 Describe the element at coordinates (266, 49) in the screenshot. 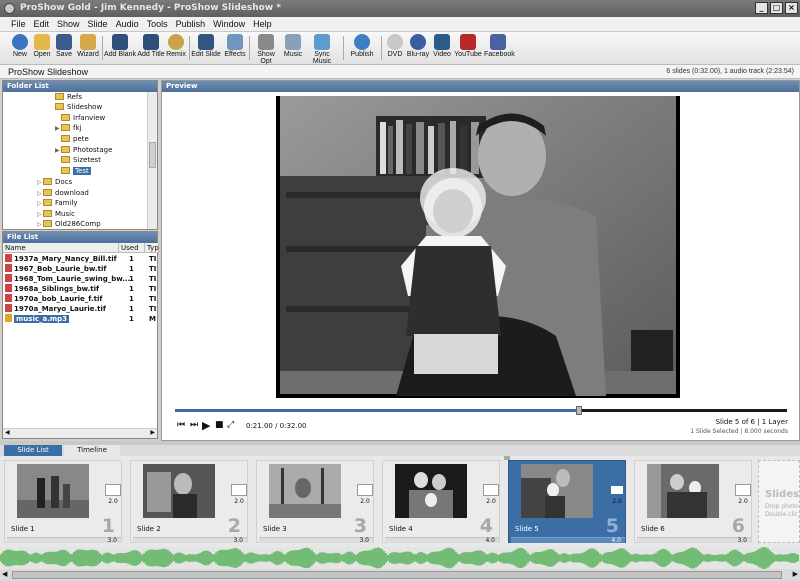

I see `show-options-button: Show Opt` at that location.